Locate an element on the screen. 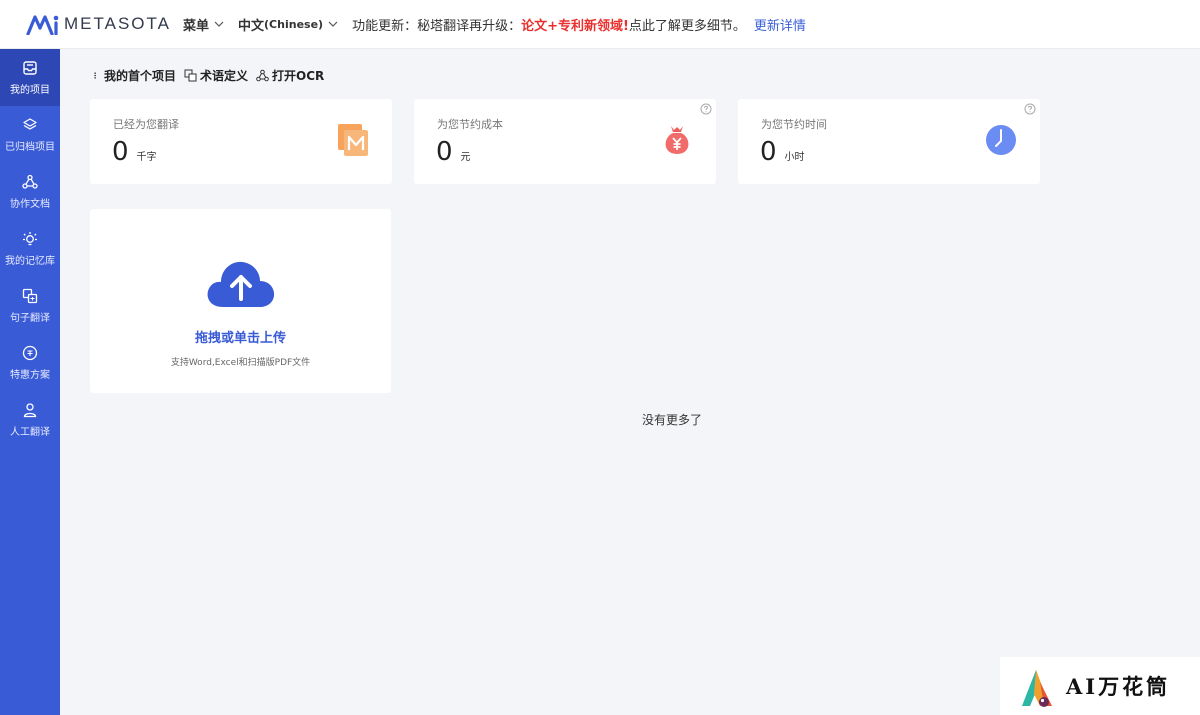  notice-highlight: 论文+专利新领域! is located at coordinates (575, 26).